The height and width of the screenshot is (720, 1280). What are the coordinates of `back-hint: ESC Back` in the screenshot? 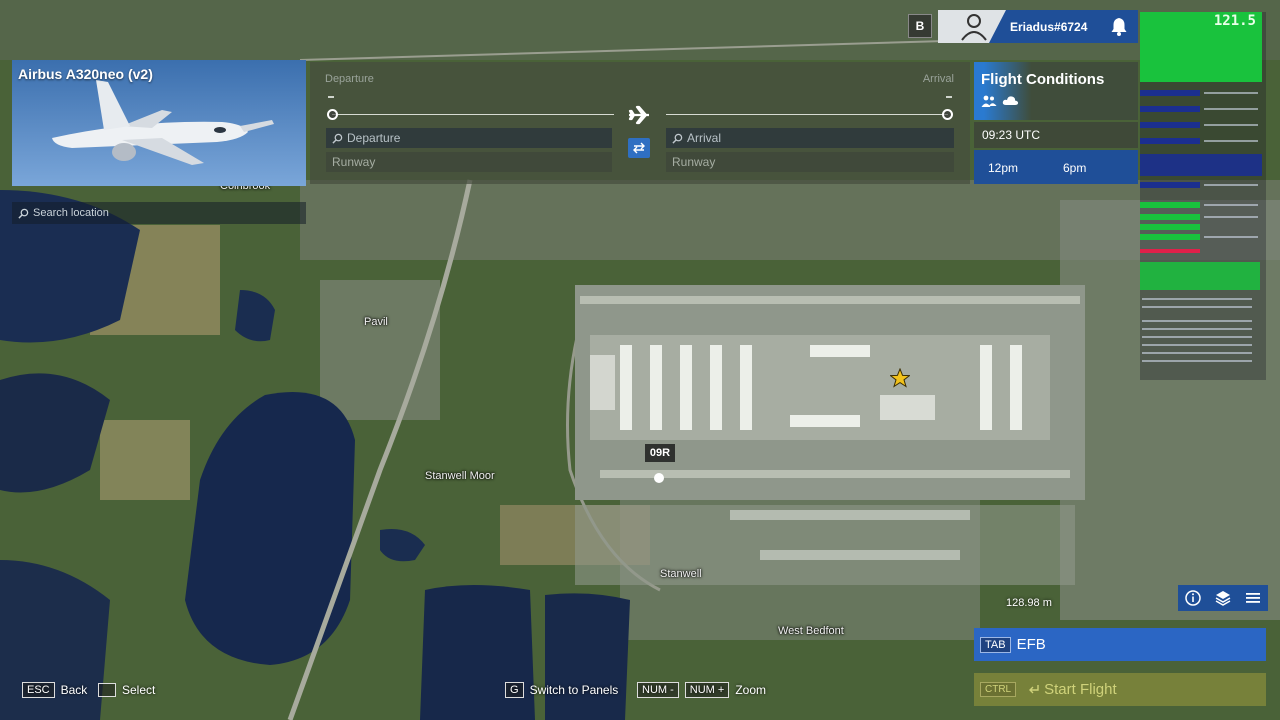 It's located at (54, 690).